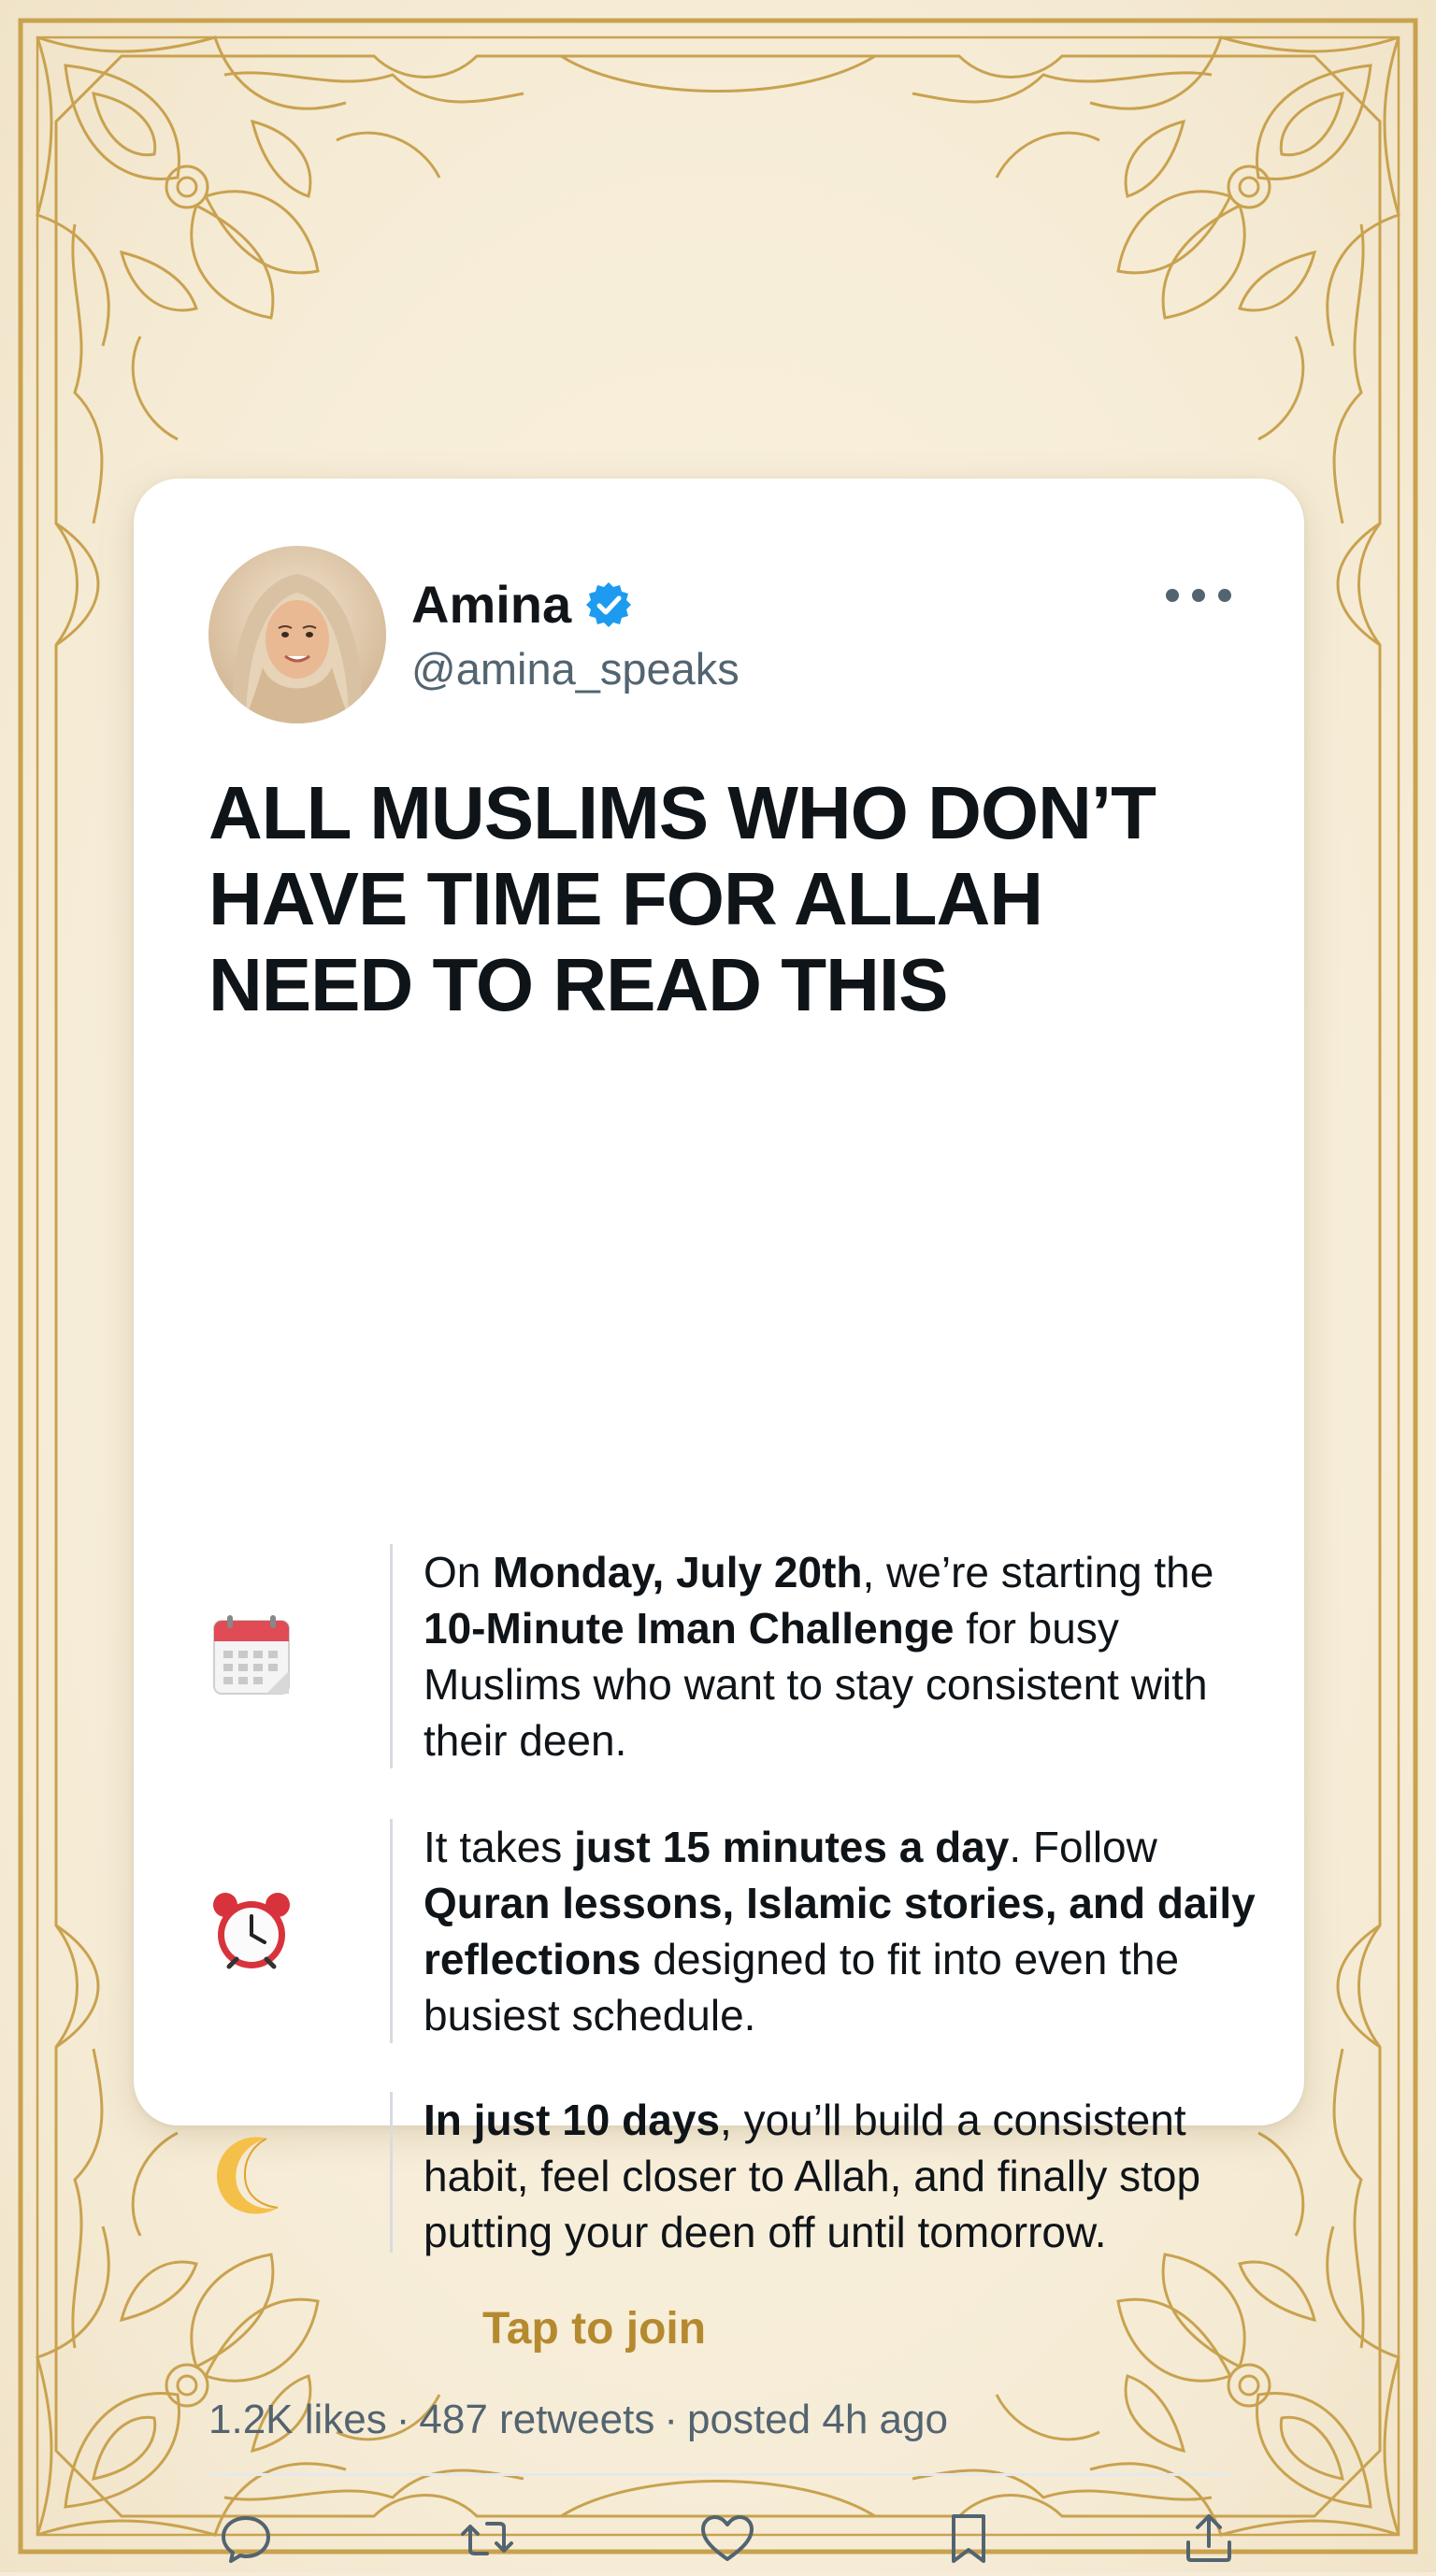 This screenshot has height=2576, width=1436. Describe the element at coordinates (608, 604) in the screenshot. I see `verified-badge-icon` at that location.